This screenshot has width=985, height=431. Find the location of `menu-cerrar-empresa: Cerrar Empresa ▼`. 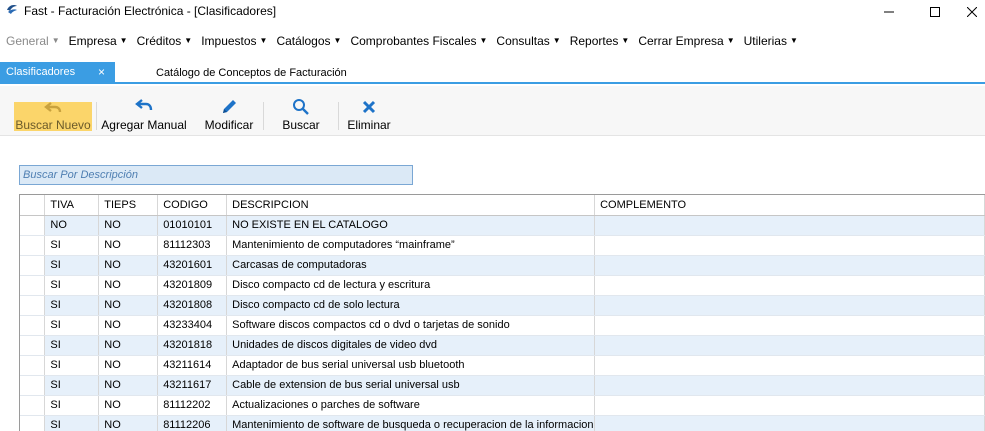

menu-cerrar-empresa: Cerrar Empresa ▼ is located at coordinates (686, 41).